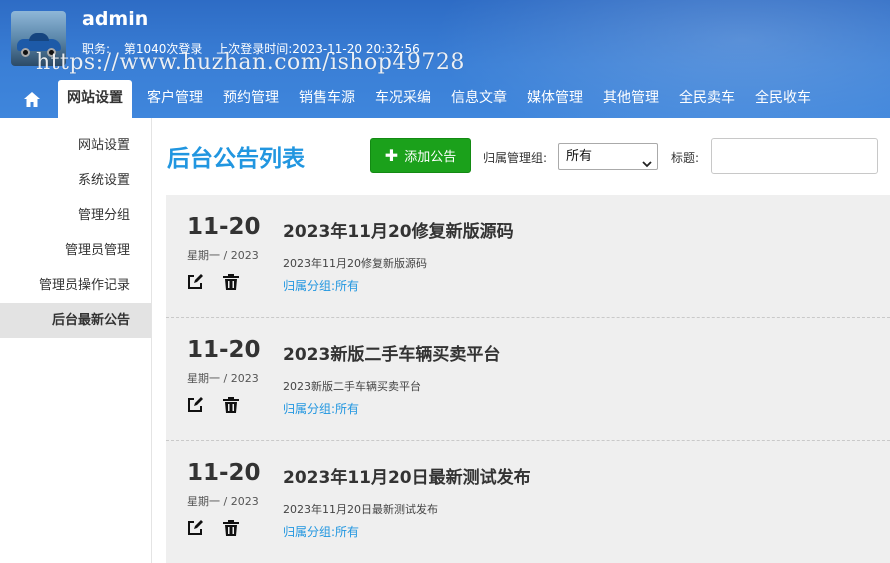  Describe the element at coordinates (95, 99) in the screenshot. I see `nav-item-website-settings: 网站设置` at that location.